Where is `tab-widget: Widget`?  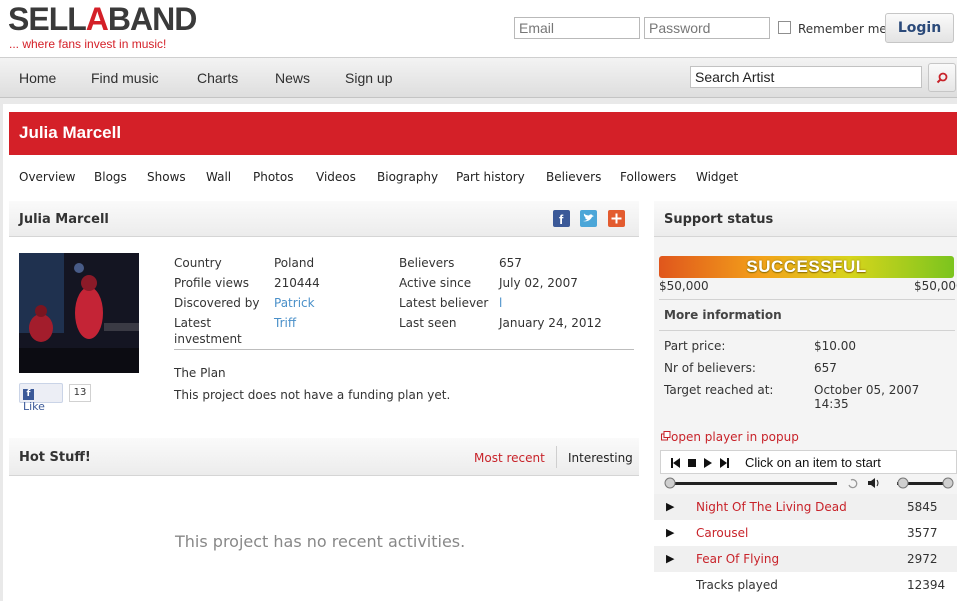
tab-widget: Widget is located at coordinates (717, 177).